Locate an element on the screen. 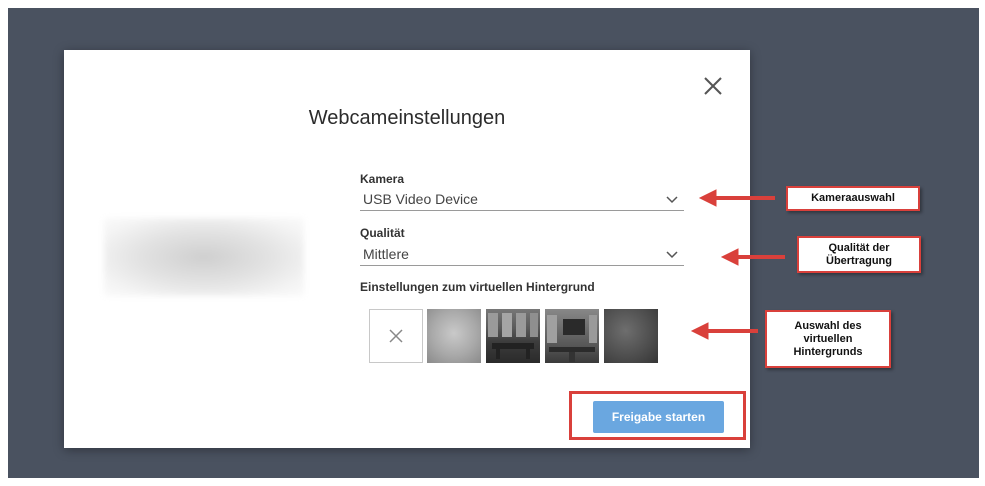 The height and width of the screenshot is (486, 985). camera-select-value: USB Video Device is located at coordinates (420, 199).